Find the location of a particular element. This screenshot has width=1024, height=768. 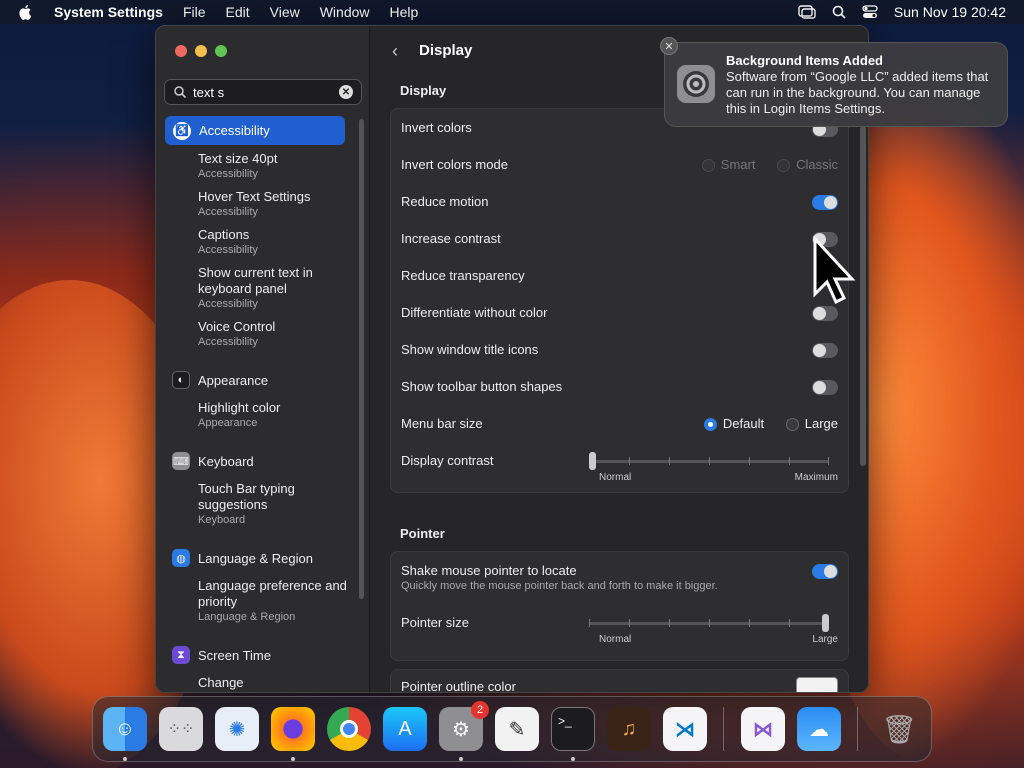

sidebar-item-screen-time: ⧗ Screen Time is located at coordinates (221, 655).